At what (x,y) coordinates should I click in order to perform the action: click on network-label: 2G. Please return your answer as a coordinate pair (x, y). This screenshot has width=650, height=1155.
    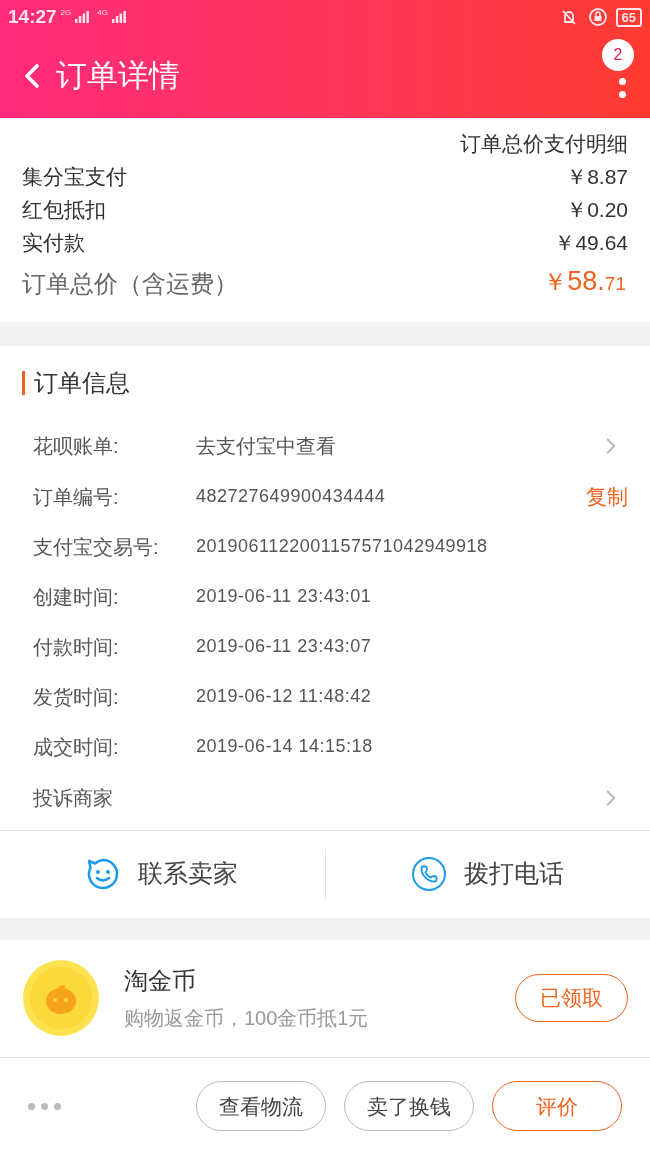
    Looking at the image, I should click on (66, 12).